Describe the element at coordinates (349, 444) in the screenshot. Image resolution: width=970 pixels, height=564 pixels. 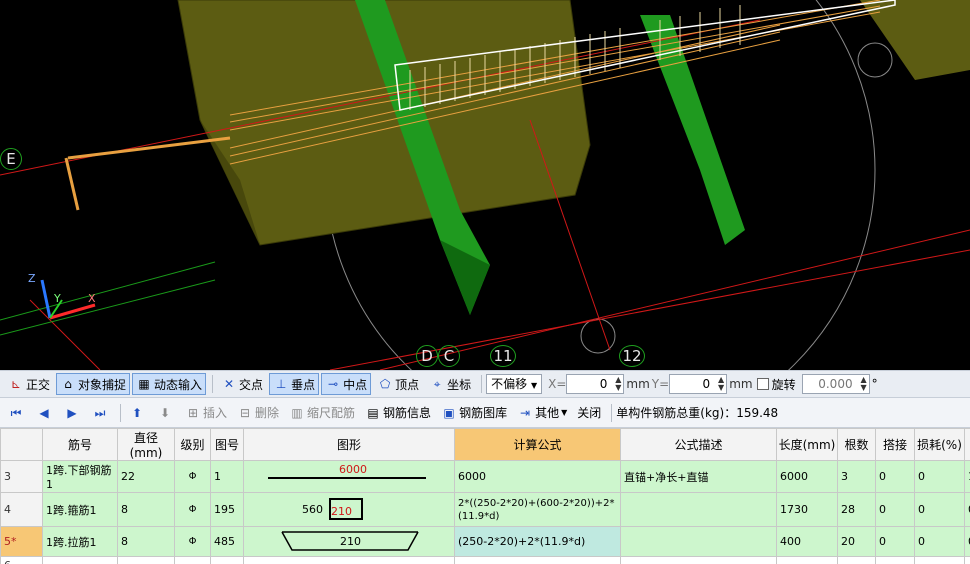
I see `col-header-shape: 图形` at that location.